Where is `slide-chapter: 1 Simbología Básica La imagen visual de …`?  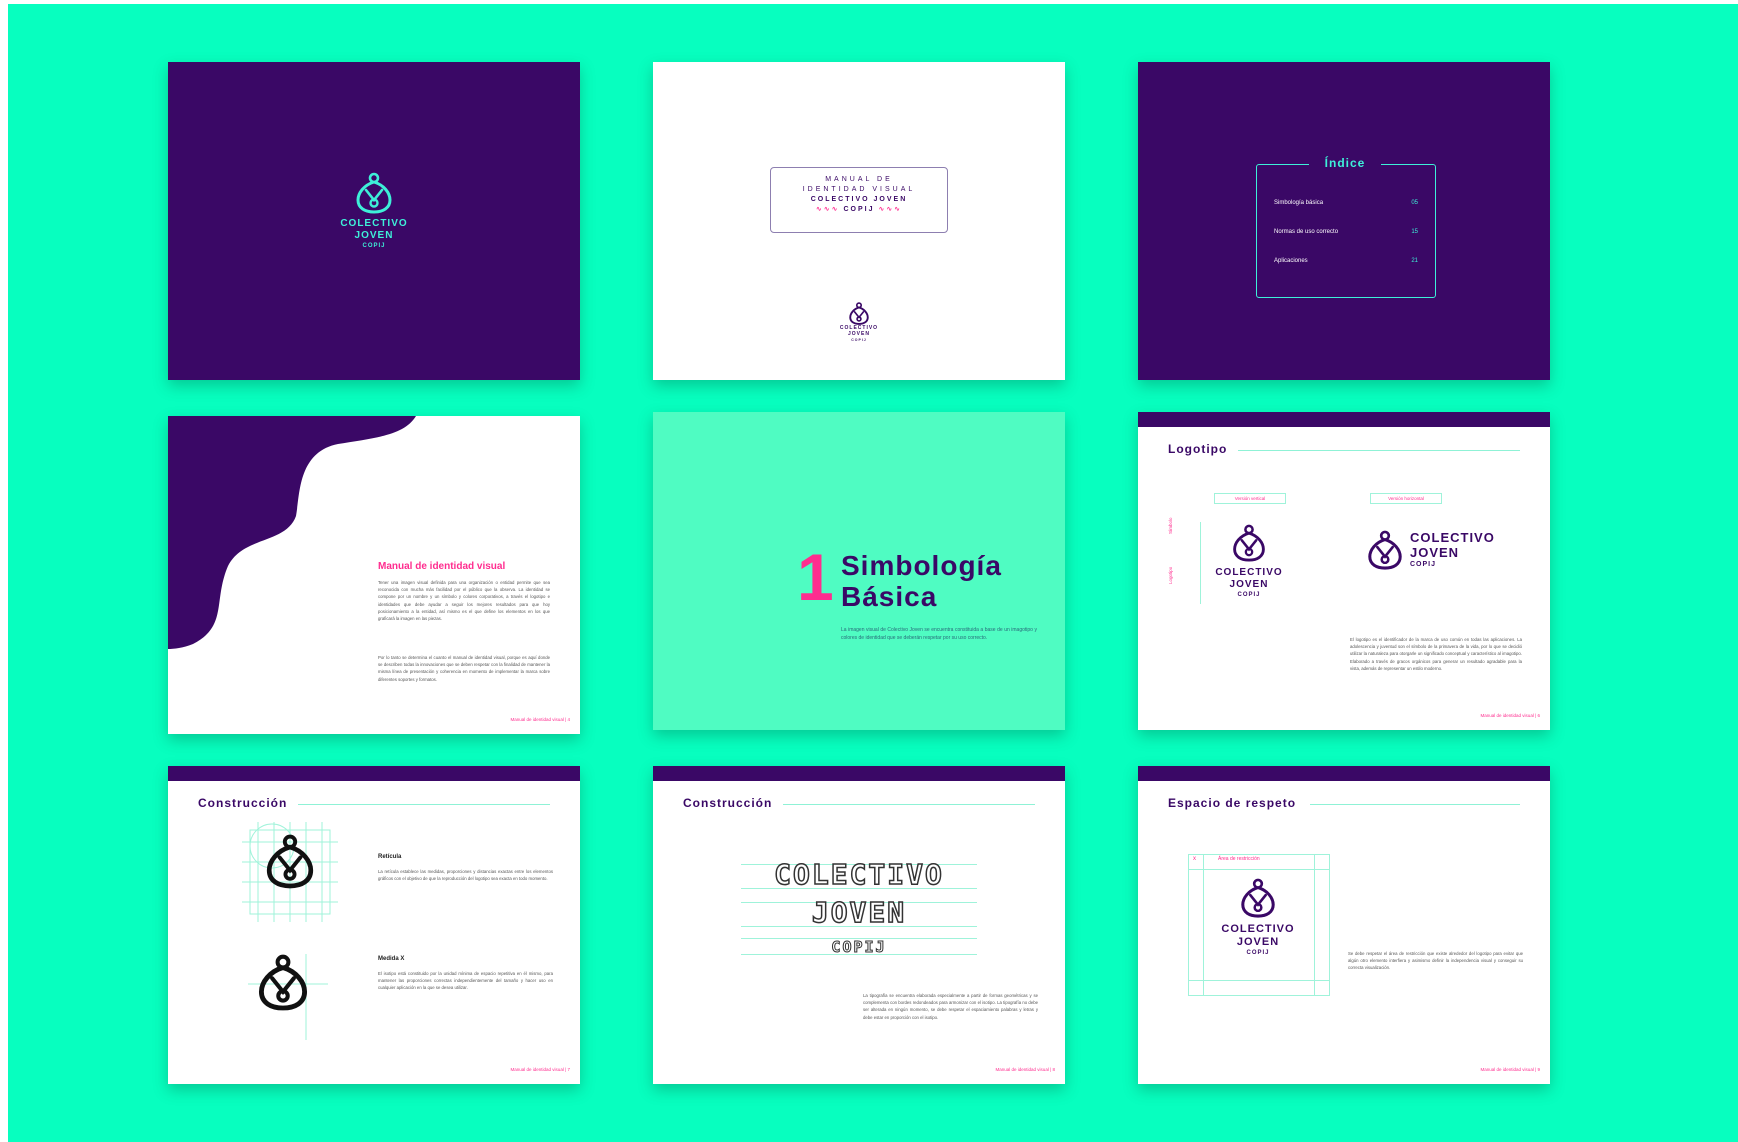 slide-chapter: 1 Simbología Básica La imagen visual de … is located at coordinates (859, 571).